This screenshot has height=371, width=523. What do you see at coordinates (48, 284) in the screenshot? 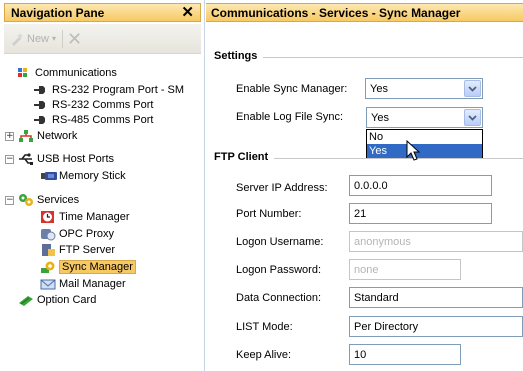
I see `mail-icon` at bounding box center [48, 284].